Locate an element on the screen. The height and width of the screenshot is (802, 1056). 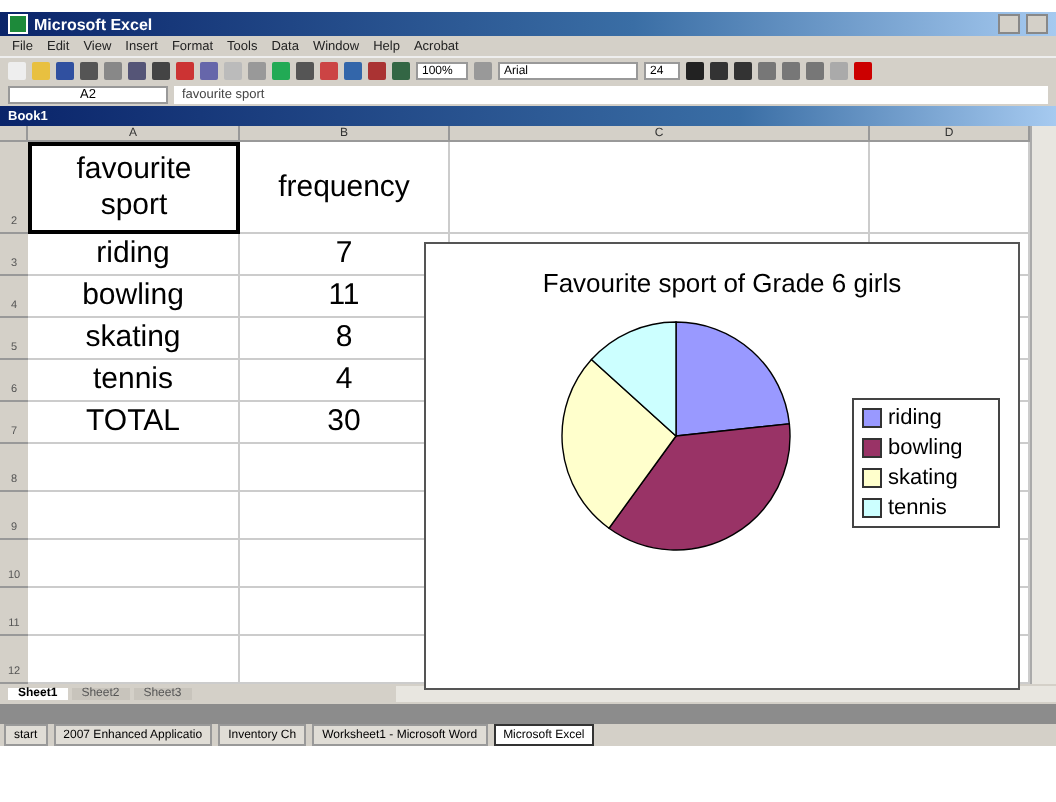
legend-label: tennis is located at coordinates (917, 508).